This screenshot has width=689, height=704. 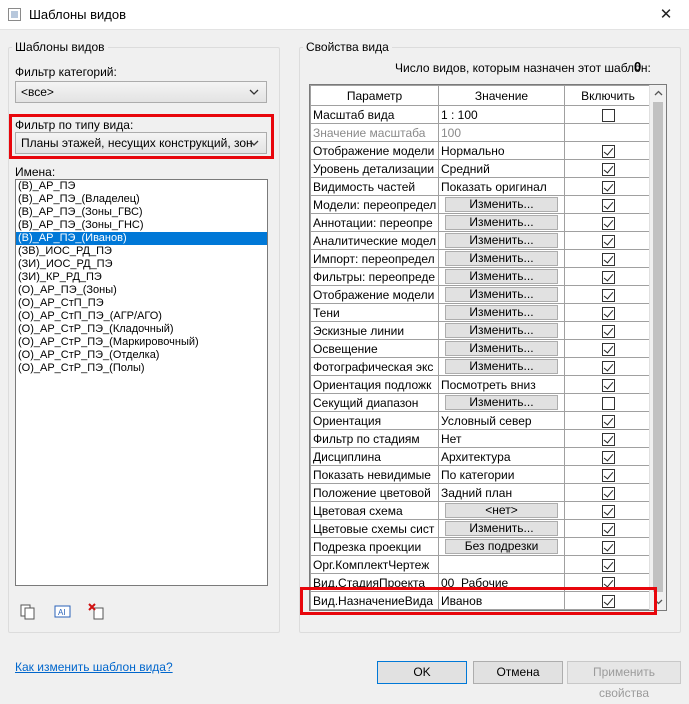 What do you see at coordinates (141, 186) in the screenshot?
I see `template-list-item: (В)_АР_ПЭ` at bounding box center [141, 186].